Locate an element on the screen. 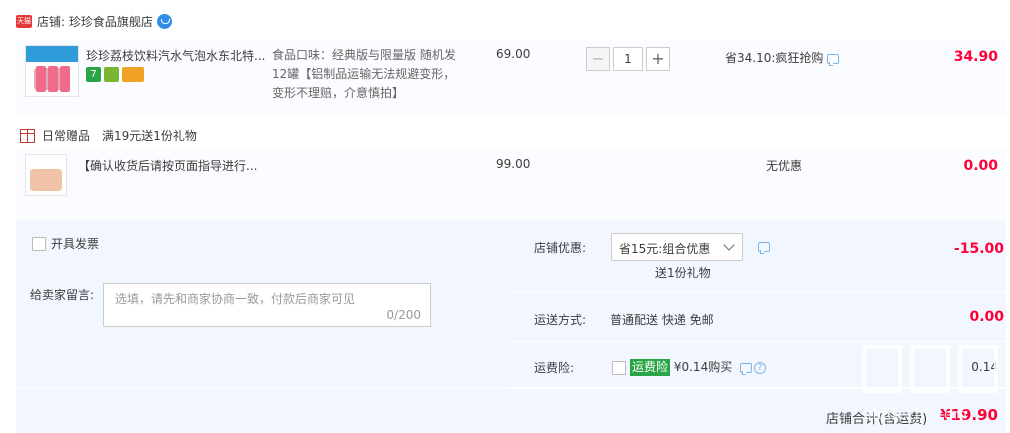  gift-thumbnail is located at coordinates (46, 175).